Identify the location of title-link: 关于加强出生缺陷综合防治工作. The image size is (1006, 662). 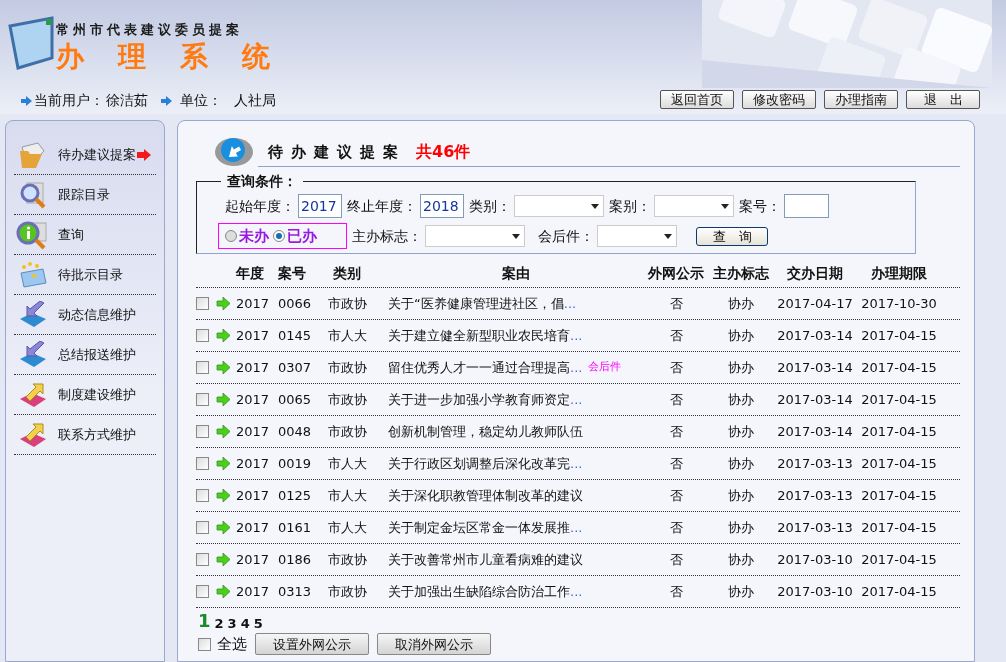
(479, 591).